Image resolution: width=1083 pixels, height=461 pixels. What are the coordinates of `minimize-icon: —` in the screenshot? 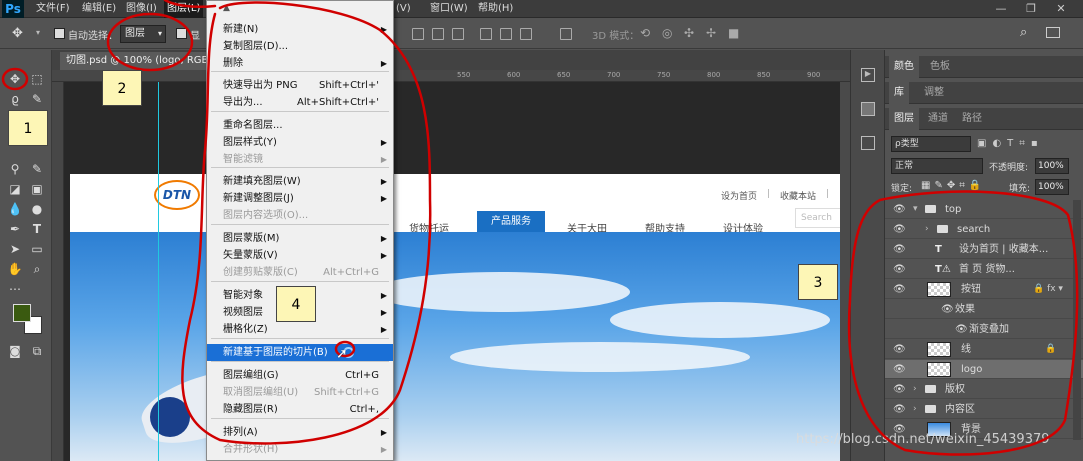 It's located at (1001, 9).